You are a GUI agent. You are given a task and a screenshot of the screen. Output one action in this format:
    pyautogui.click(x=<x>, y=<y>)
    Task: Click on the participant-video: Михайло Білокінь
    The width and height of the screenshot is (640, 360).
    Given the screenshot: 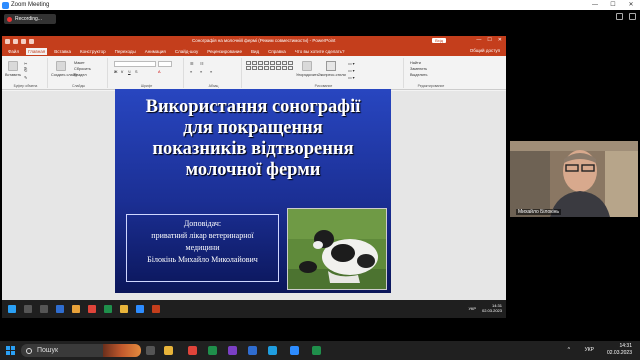 What is the action you would take?
    pyautogui.click(x=574, y=179)
    